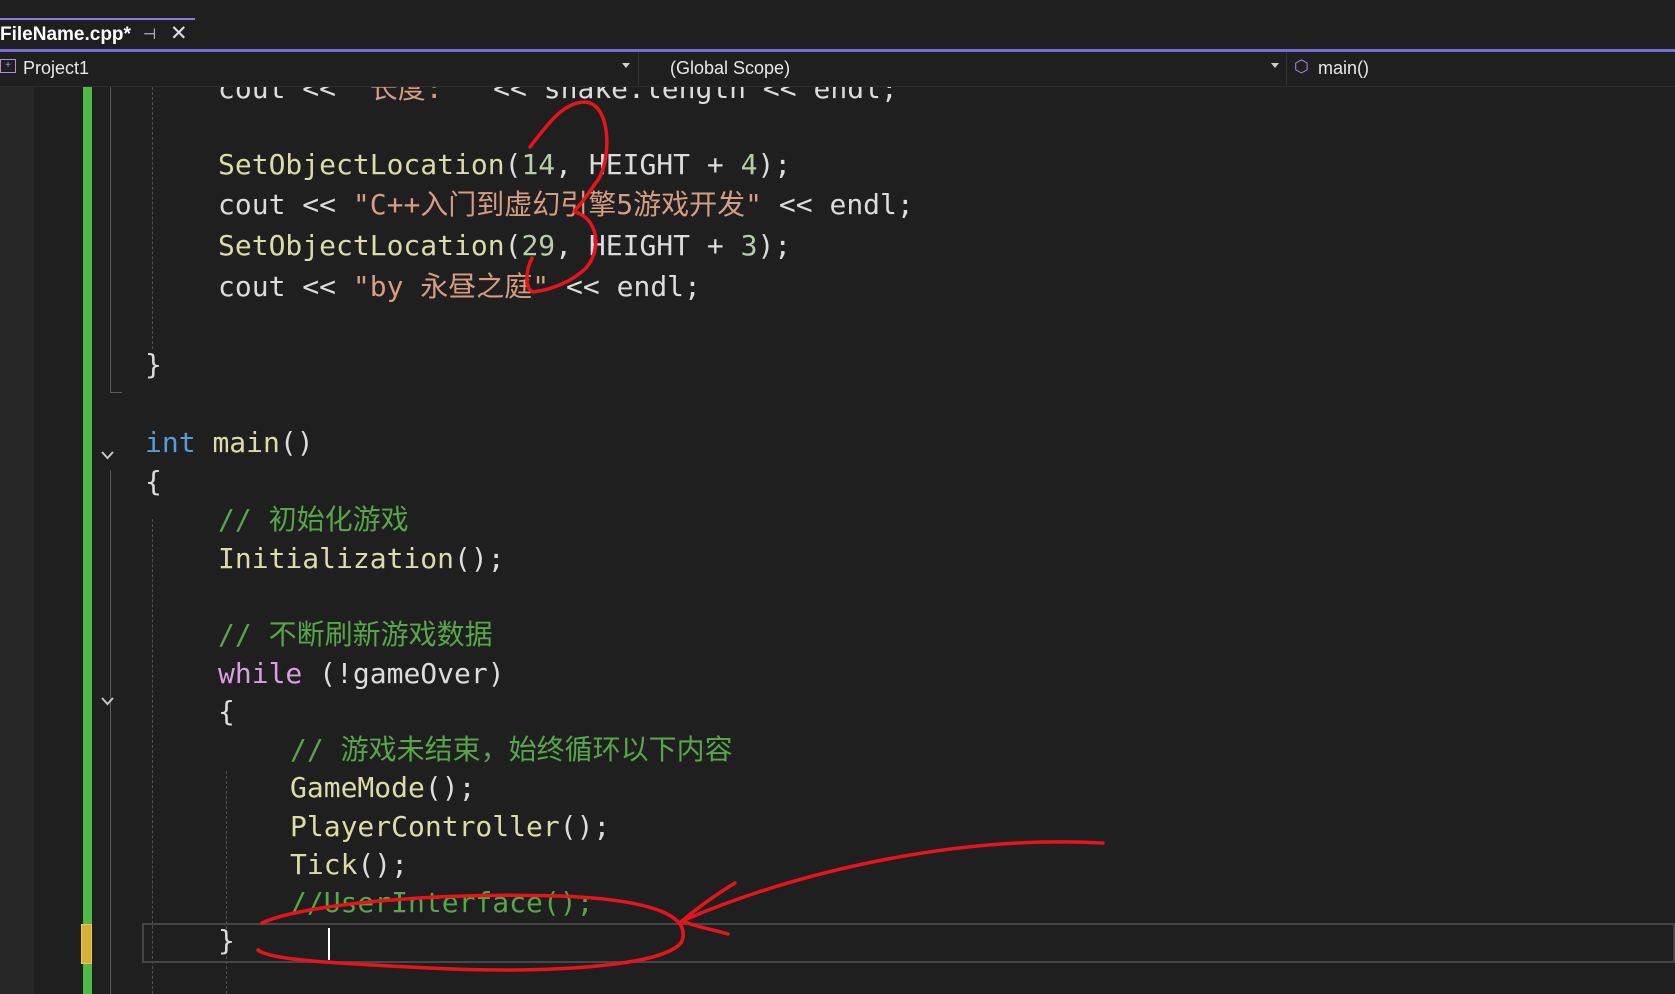  I want to click on code-line: Tick();, so click(349, 864).